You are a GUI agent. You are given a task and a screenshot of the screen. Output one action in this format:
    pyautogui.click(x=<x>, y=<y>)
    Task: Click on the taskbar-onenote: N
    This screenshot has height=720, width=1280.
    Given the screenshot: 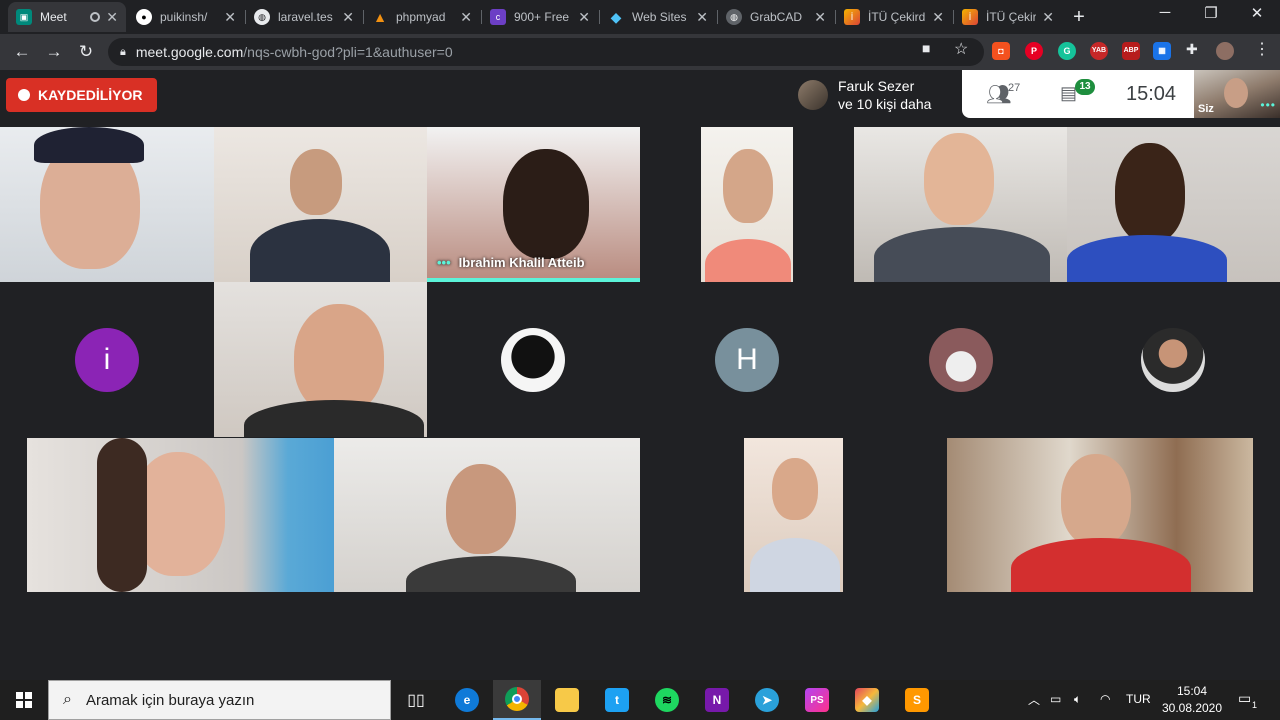 What is the action you would take?
    pyautogui.click(x=717, y=700)
    